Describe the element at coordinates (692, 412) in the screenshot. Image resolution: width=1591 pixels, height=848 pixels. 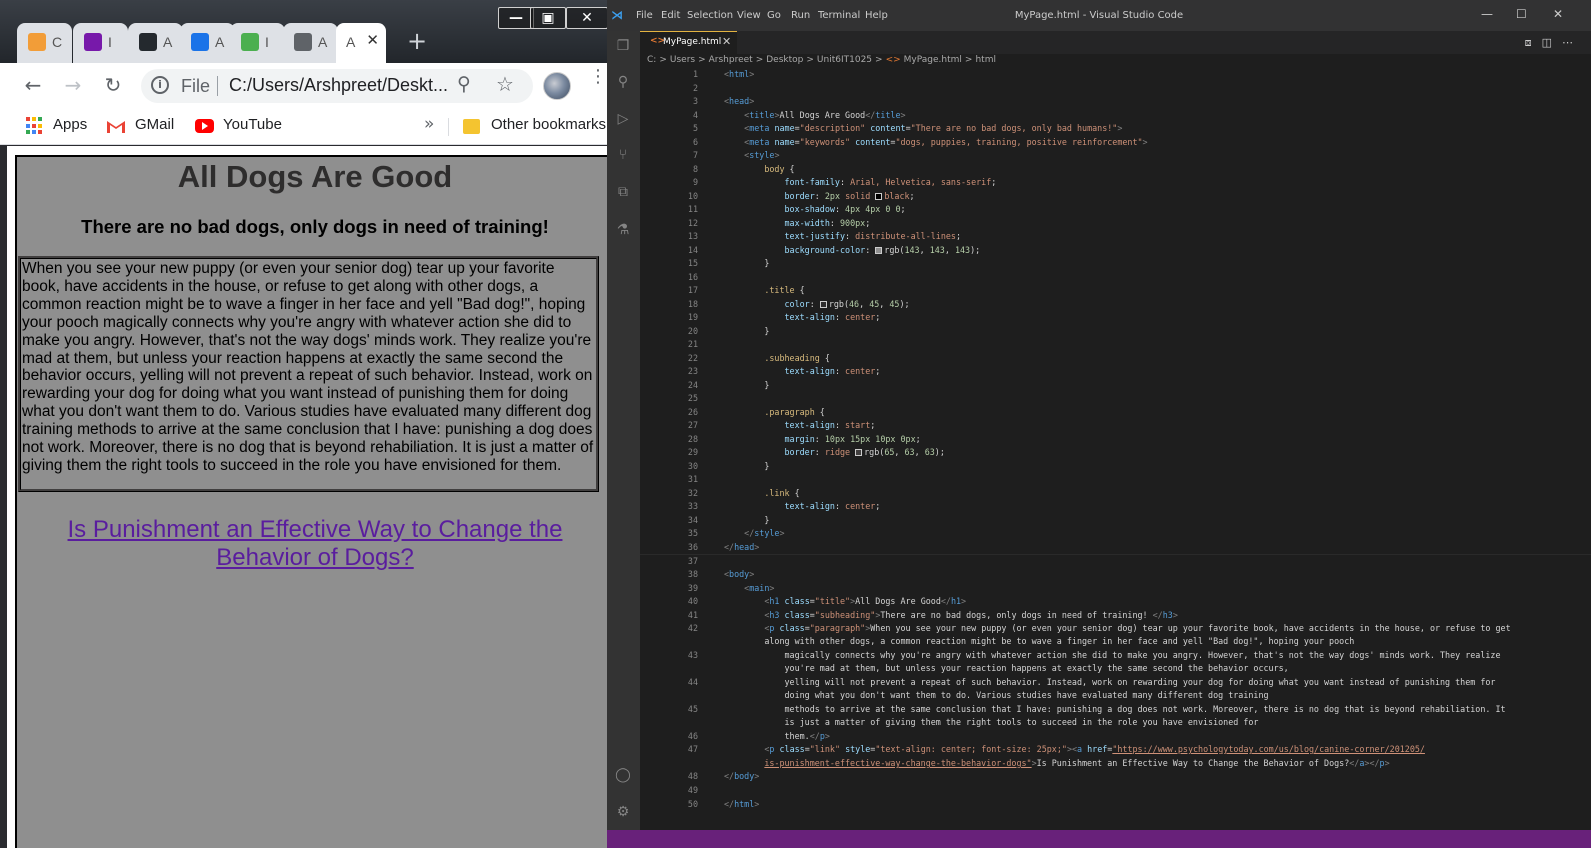
I see `line-number: 26` at that location.